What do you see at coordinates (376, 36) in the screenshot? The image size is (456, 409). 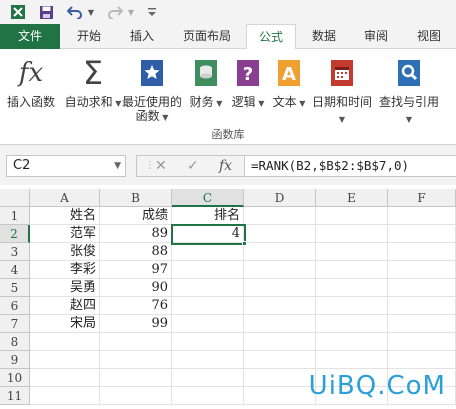 I see `tab-review: 审阅` at bounding box center [376, 36].